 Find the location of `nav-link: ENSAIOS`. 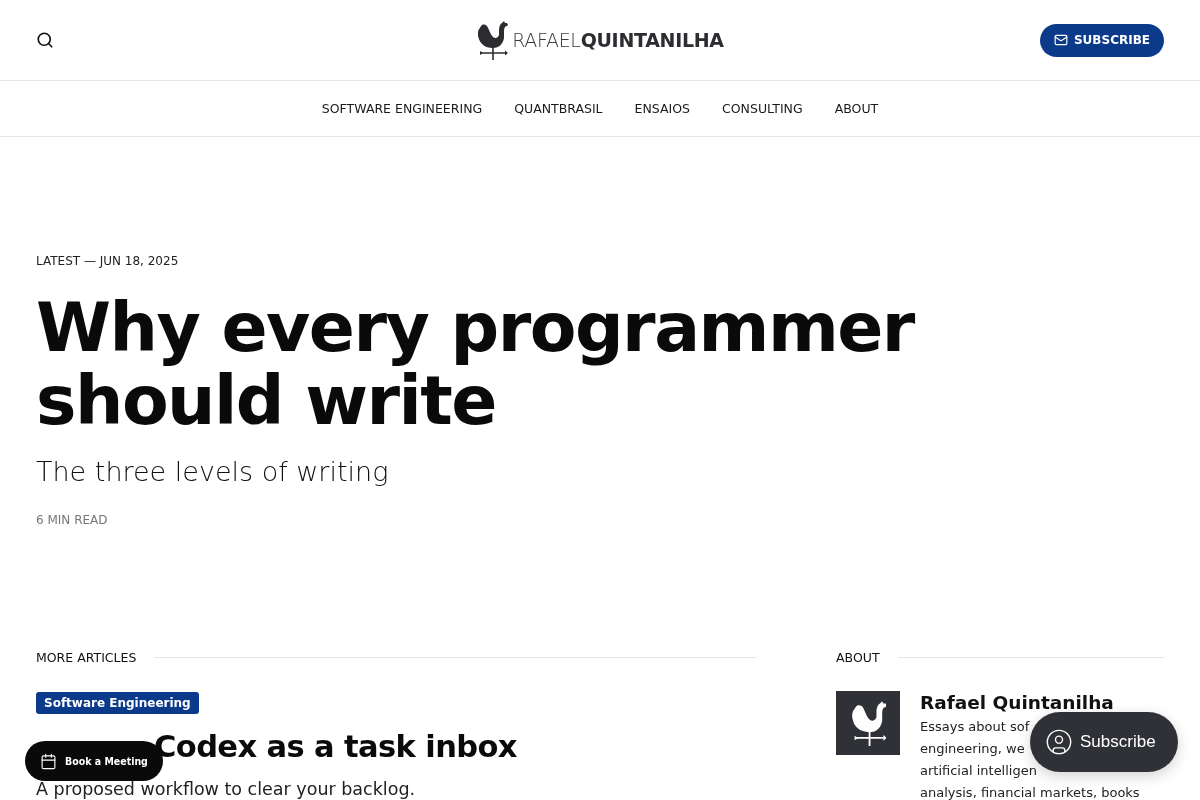

nav-link: ENSAIOS is located at coordinates (662, 108).